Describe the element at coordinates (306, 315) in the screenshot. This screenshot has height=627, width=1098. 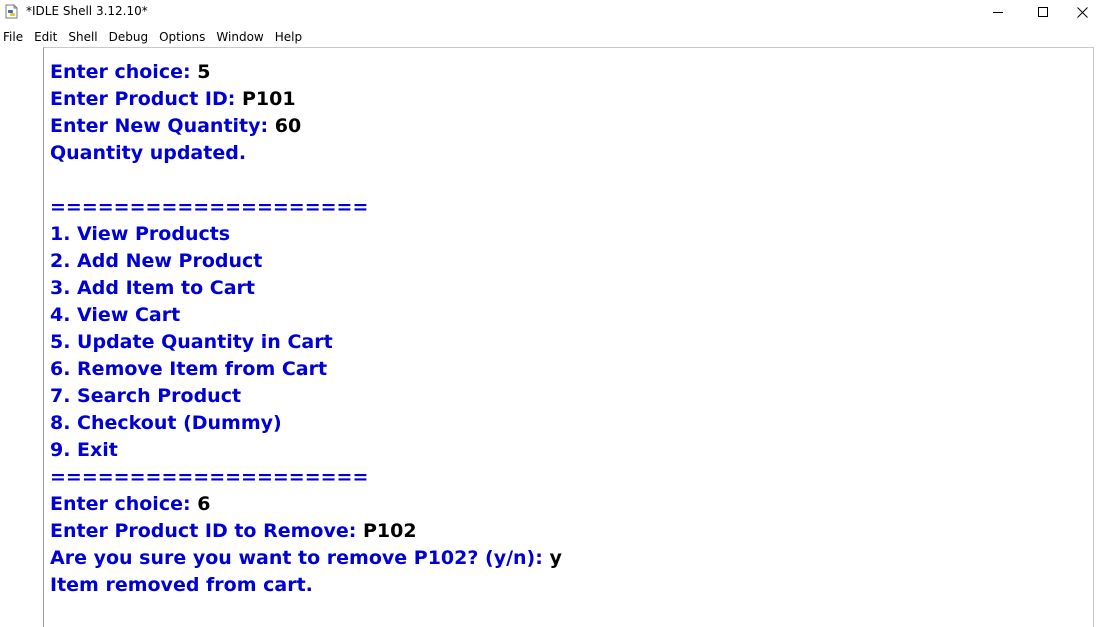
I see `menu-option-line: 4. View Cart` at that location.